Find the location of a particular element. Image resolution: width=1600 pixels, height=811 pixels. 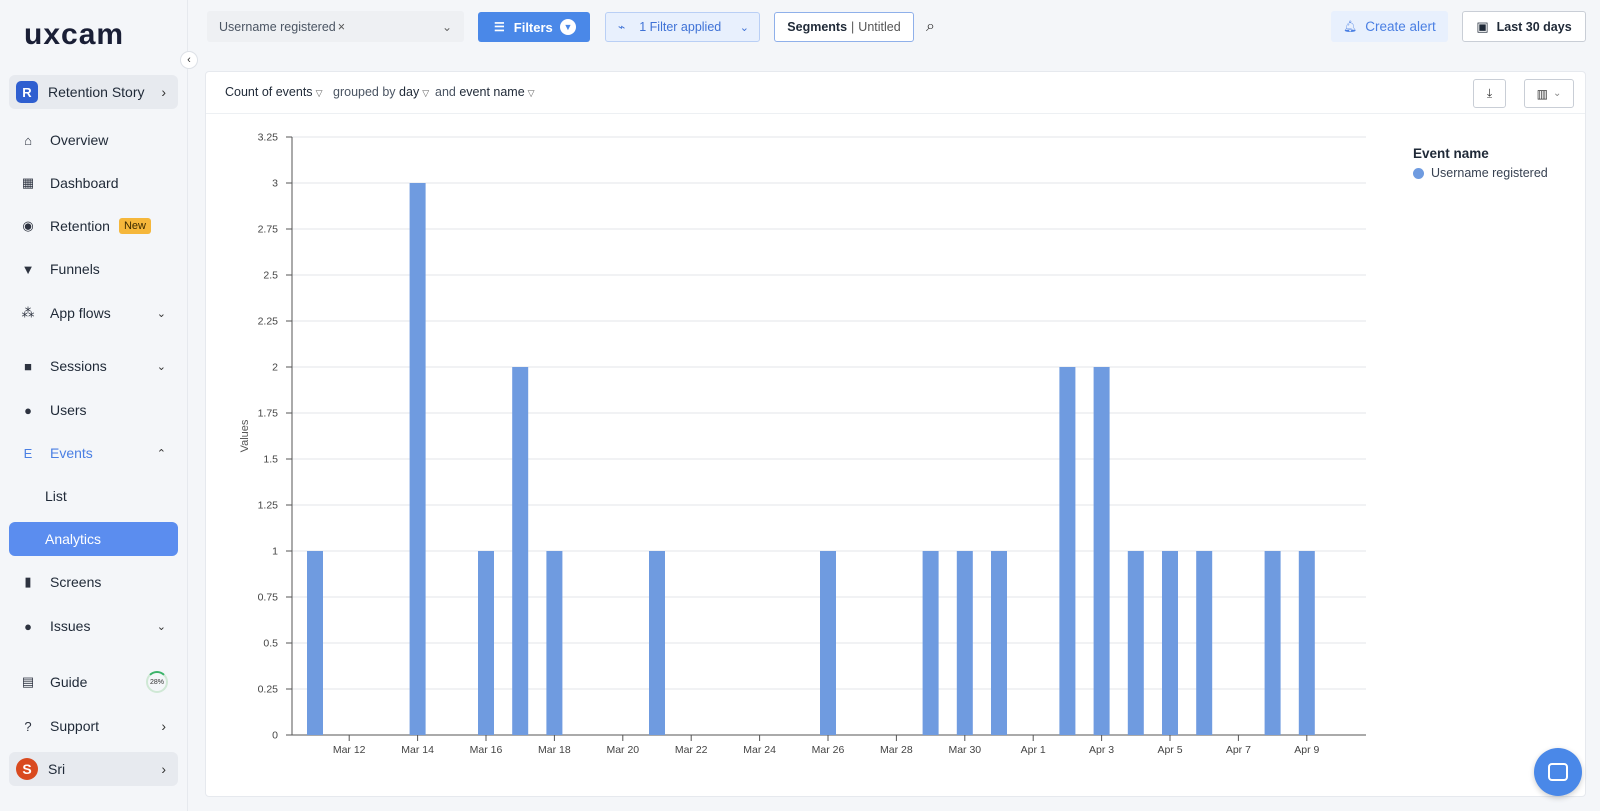

support-icon: ? is located at coordinates (28, 726).